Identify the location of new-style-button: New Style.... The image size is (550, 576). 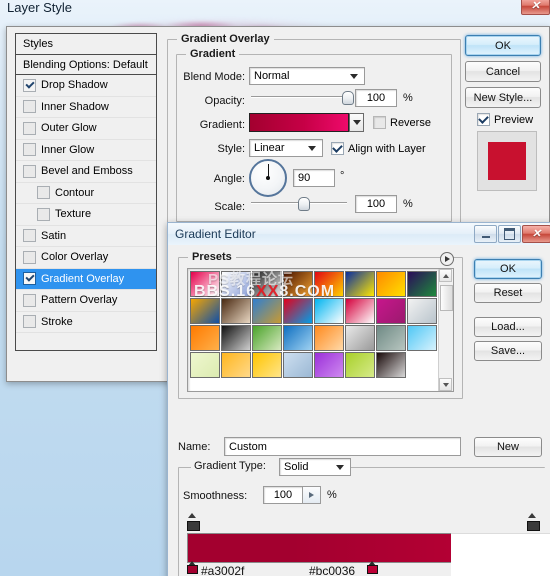
(503, 97).